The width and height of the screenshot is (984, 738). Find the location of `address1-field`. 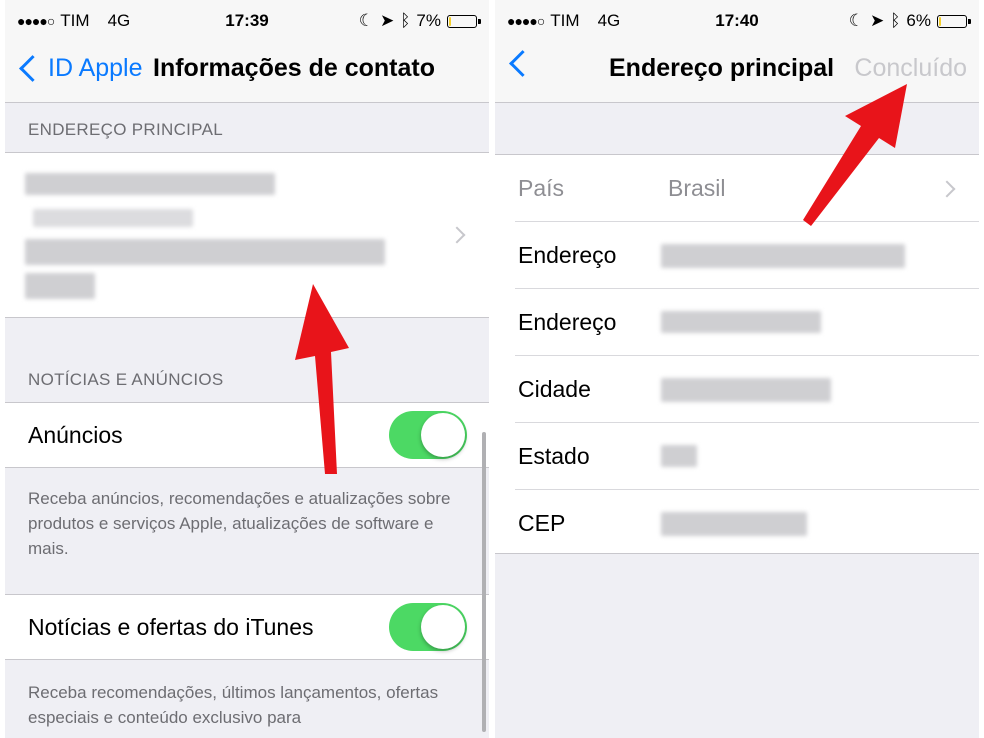

address1-field is located at coordinates (783, 256).